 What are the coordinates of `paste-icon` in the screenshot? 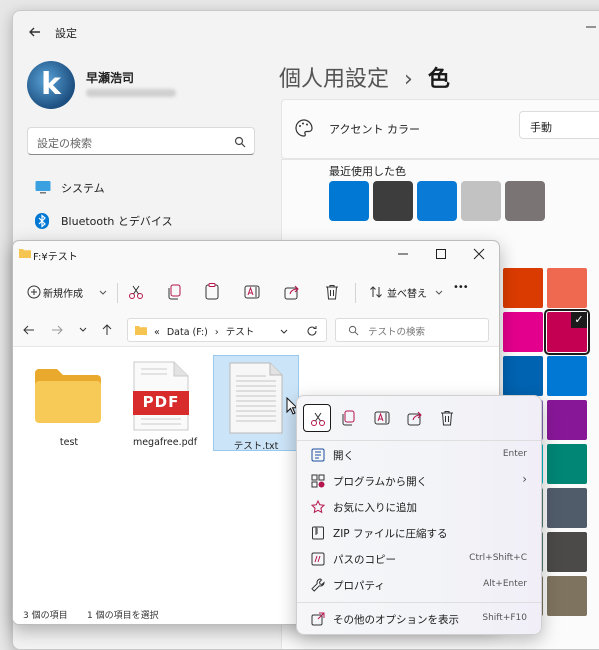 It's located at (212, 291).